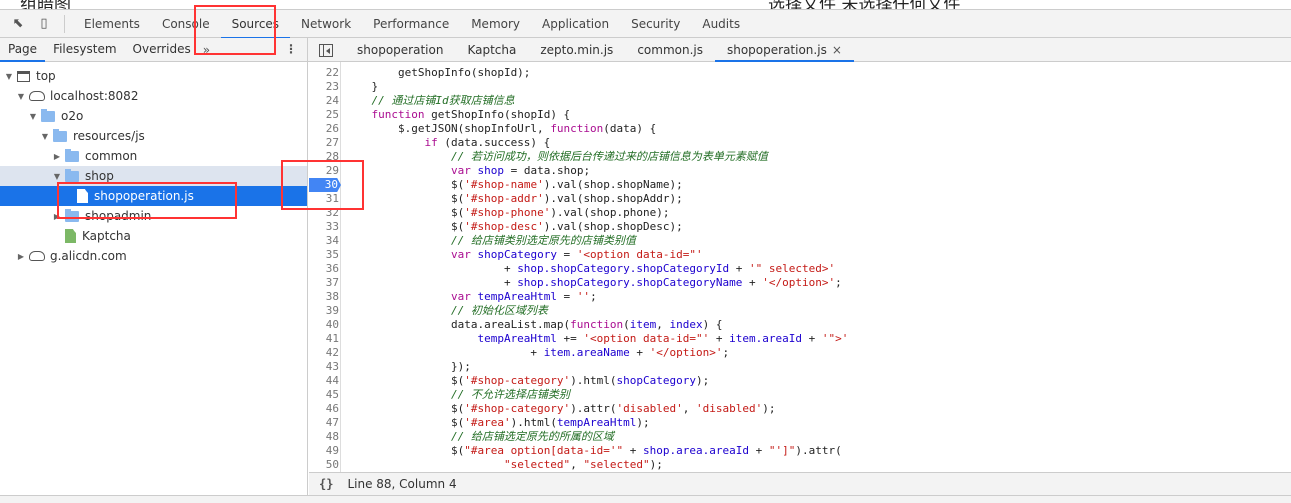 The image size is (1291, 503). Describe the element at coordinates (479, 436) in the screenshot. I see `code-token: // 给店铺选定原先的所属的区域` at that location.